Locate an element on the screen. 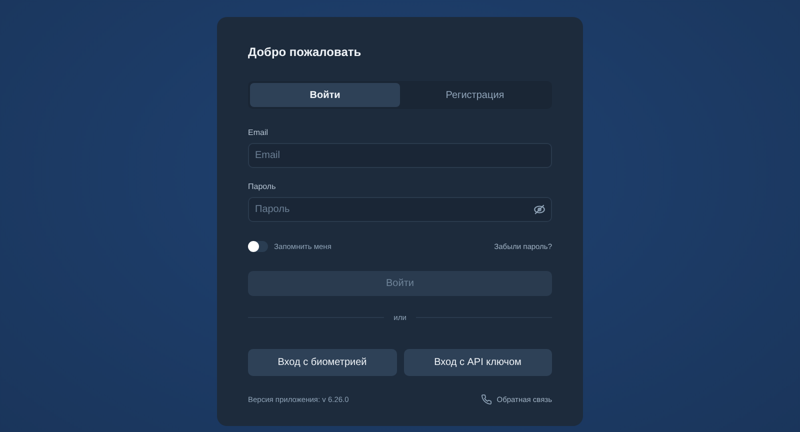  email-field: Email is located at coordinates (400, 155).